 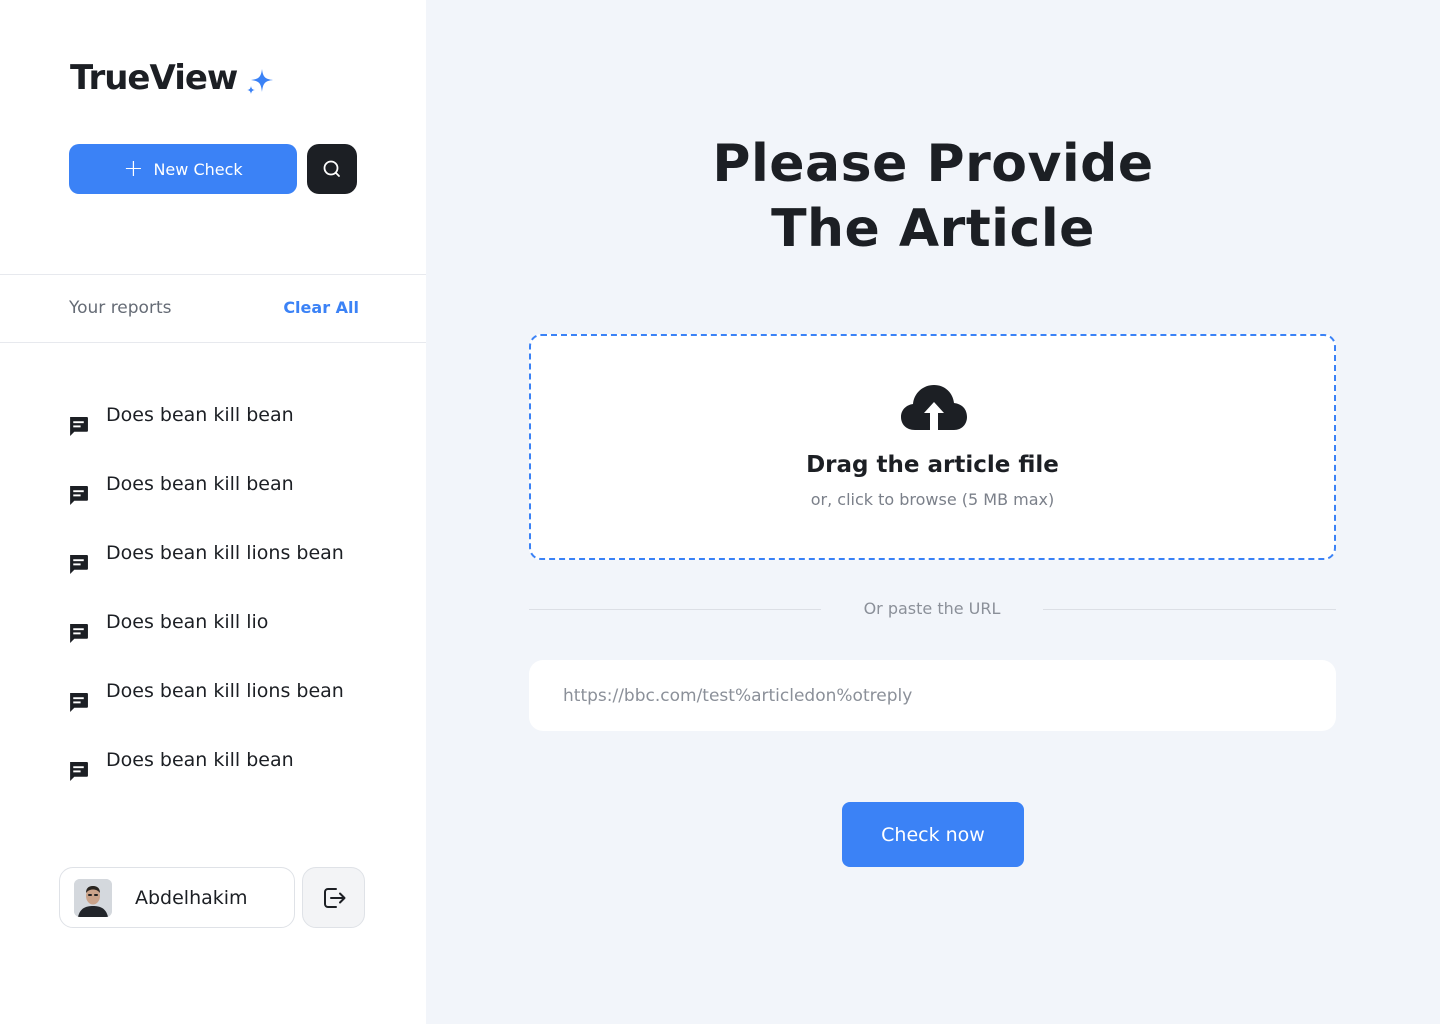 I want to click on url-input, so click(x=932, y=695).